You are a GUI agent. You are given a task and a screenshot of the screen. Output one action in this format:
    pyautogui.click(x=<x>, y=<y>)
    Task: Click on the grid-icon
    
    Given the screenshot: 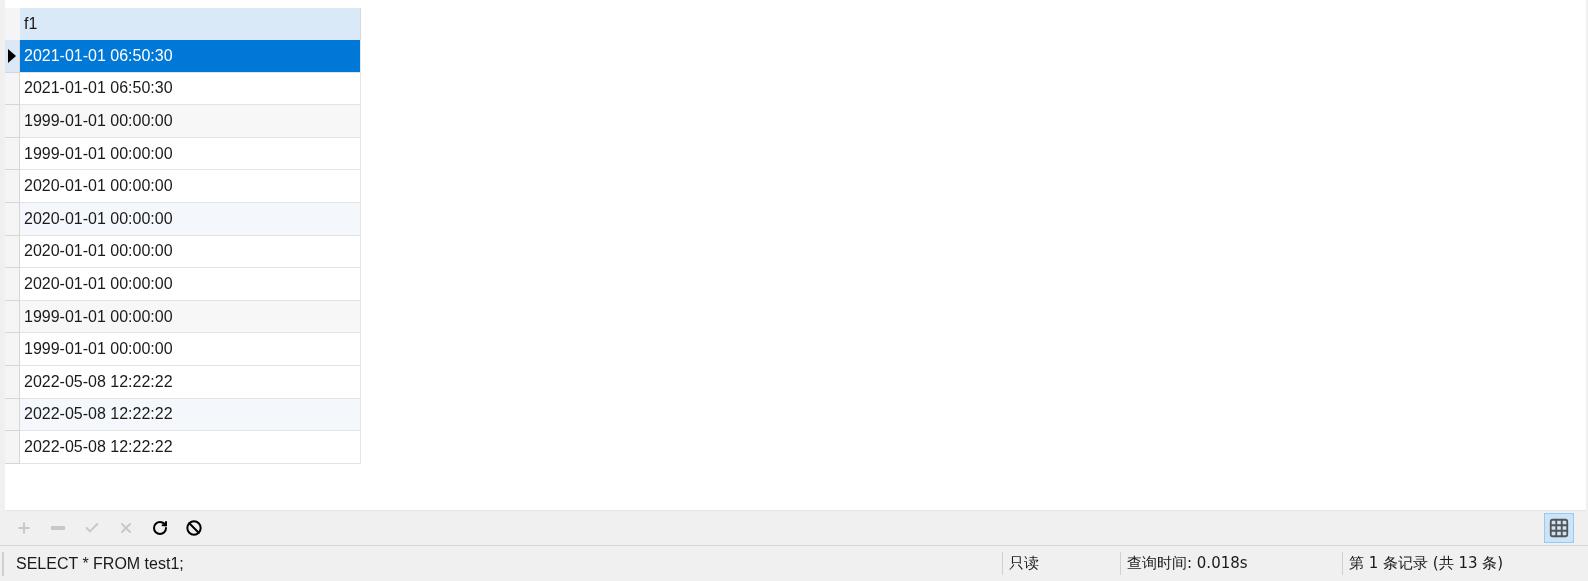 What is the action you would take?
    pyautogui.click(x=1559, y=528)
    